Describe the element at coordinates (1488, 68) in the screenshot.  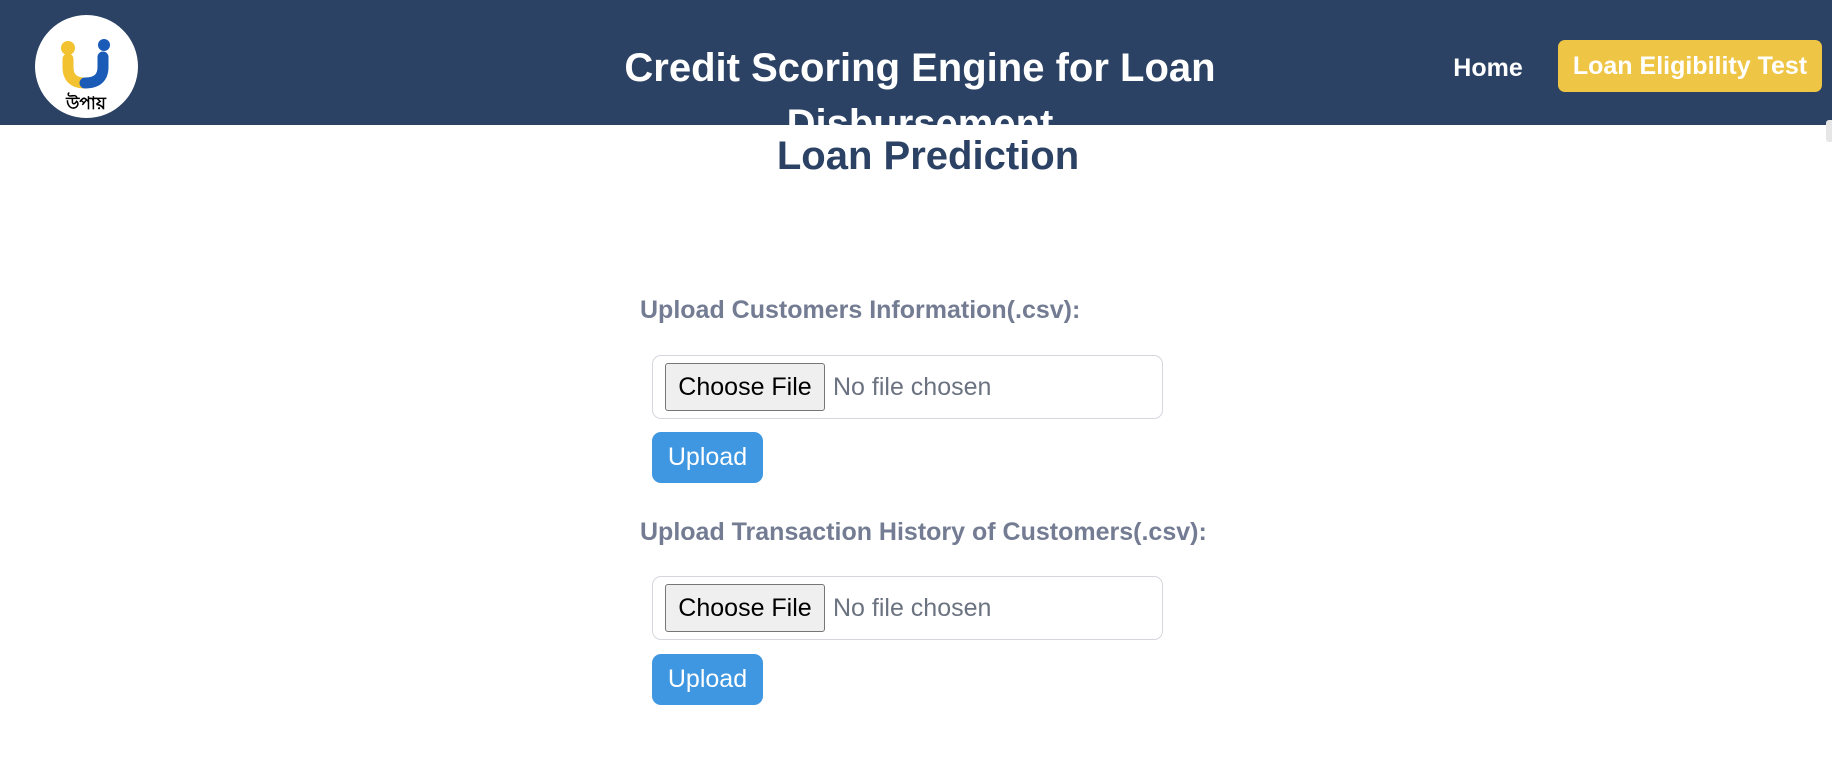
I see `nav-home-link: Home` at that location.